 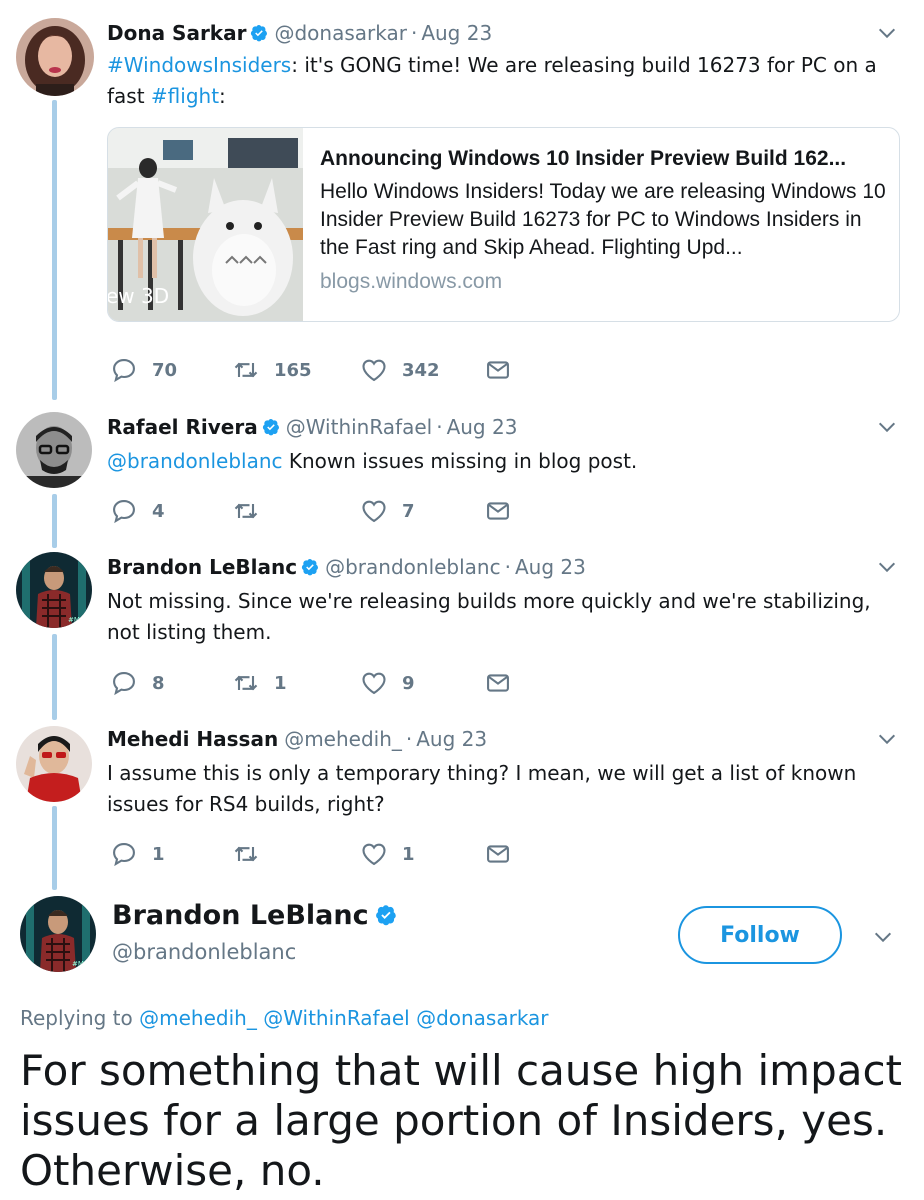 What do you see at coordinates (408, 854) in the screenshot?
I see `like-count: 1` at bounding box center [408, 854].